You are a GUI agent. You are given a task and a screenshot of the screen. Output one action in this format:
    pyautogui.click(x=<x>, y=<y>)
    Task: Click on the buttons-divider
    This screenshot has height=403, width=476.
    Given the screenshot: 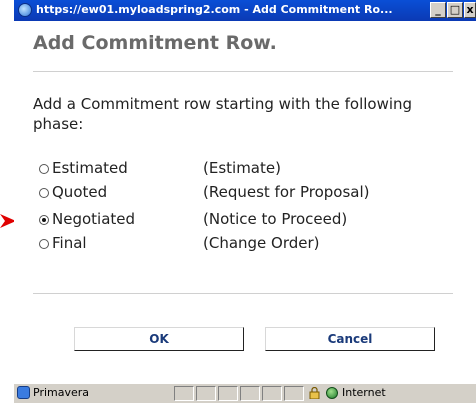 What is the action you would take?
    pyautogui.click(x=243, y=293)
    